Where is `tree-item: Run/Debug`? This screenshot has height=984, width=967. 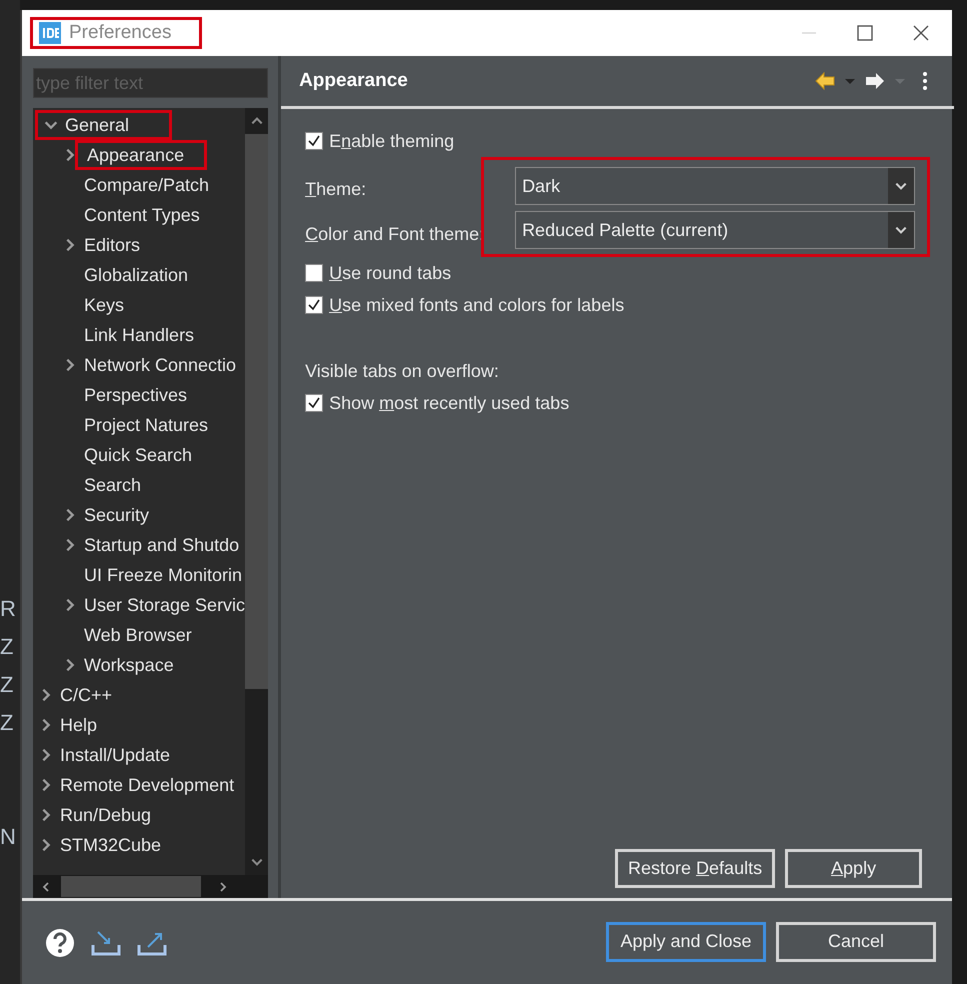 tree-item: Run/Debug is located at coordinates (106, 815).